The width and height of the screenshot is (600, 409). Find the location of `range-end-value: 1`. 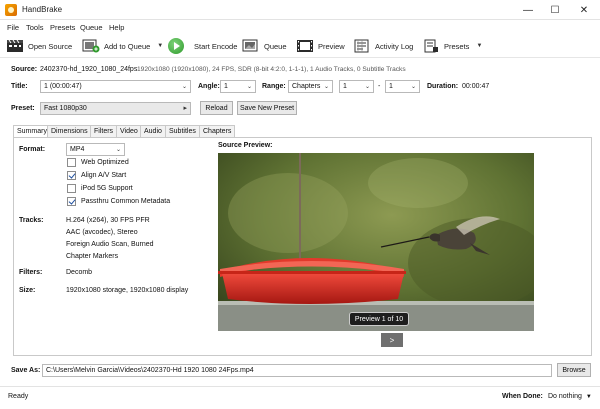

range-end-value: 1 is located at coordinates (391, 86).